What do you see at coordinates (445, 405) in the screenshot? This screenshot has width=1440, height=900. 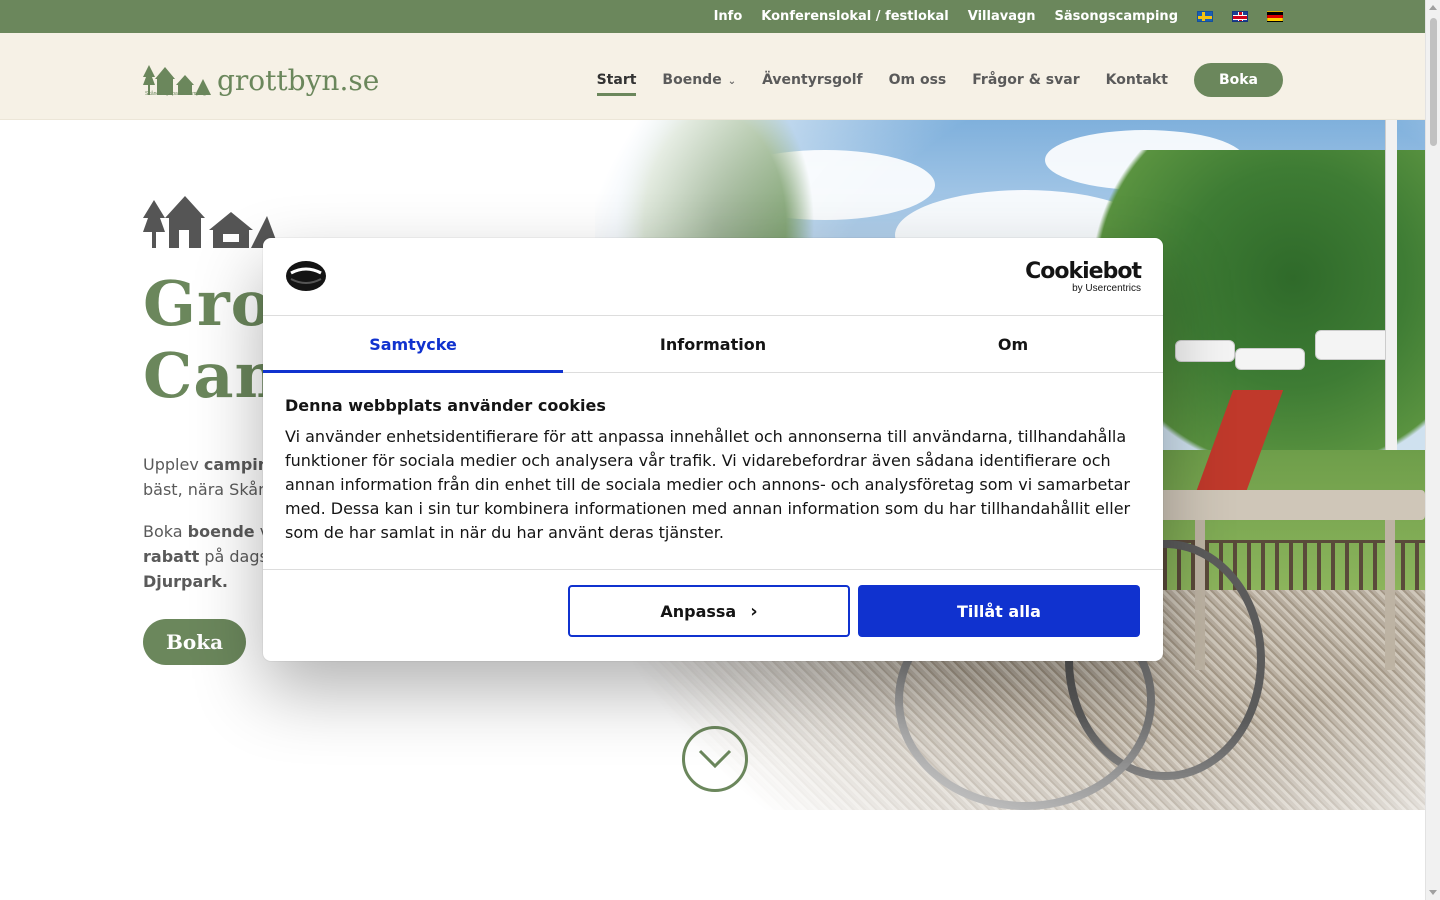 I see `dialog-heading: Denna webbplats använder cookies` at bounding box center [445, 405].